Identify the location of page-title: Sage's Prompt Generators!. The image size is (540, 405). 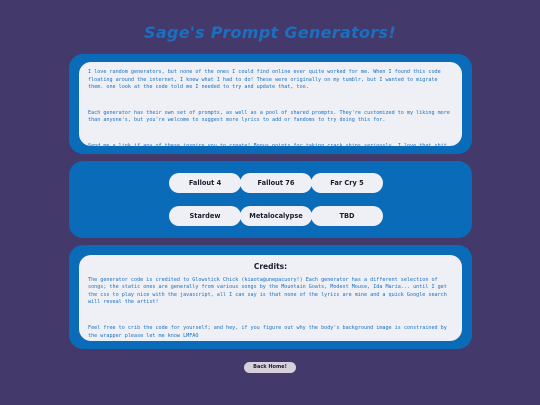
(270, 32).